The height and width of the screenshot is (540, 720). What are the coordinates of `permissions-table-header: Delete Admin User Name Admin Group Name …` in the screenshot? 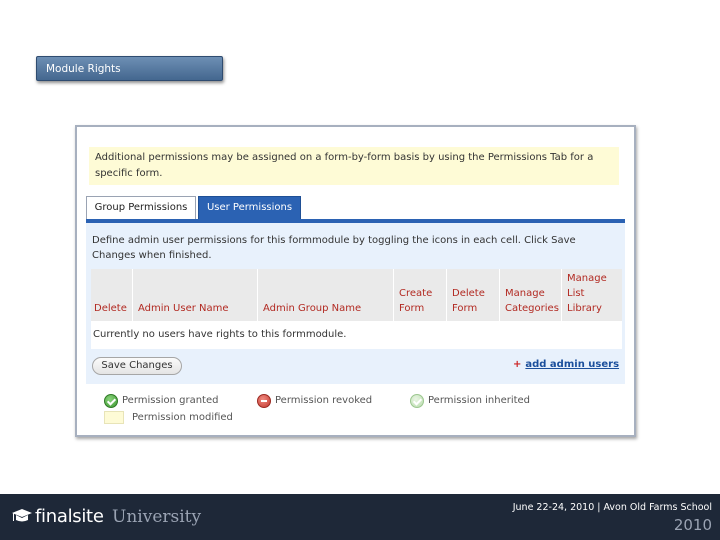 It's located at (356, 295).